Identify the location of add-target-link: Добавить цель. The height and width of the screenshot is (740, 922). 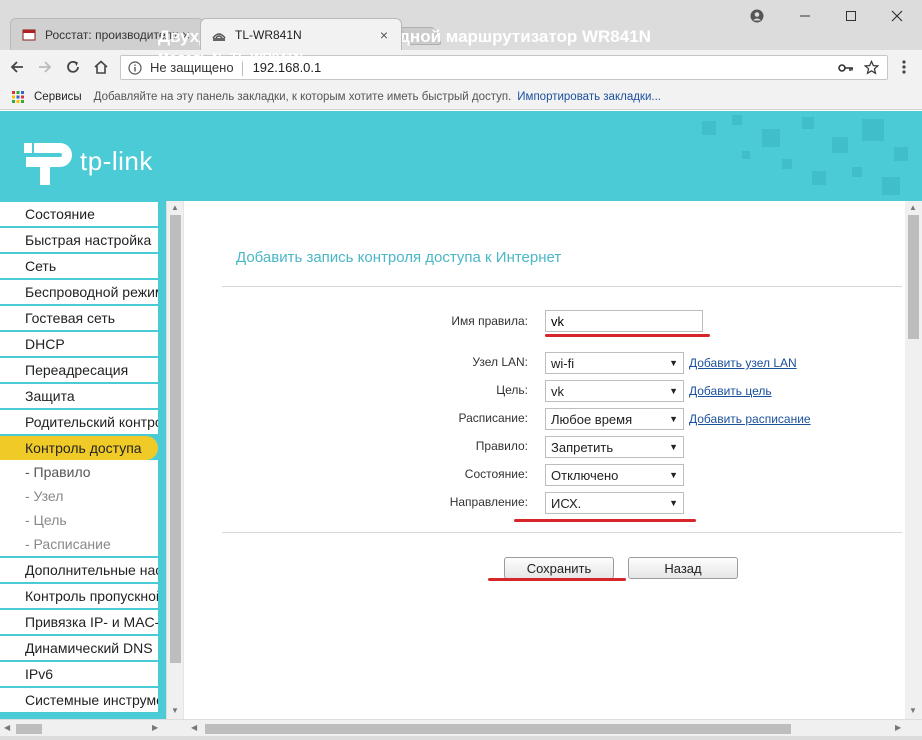
(730, 391).